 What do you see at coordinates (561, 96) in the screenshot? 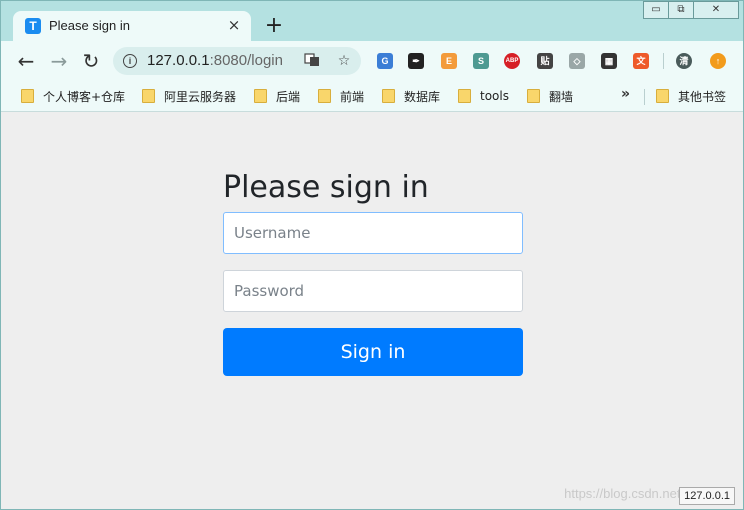
I see `bookmark-label: 翻墙` at bounding box center [561, 96].